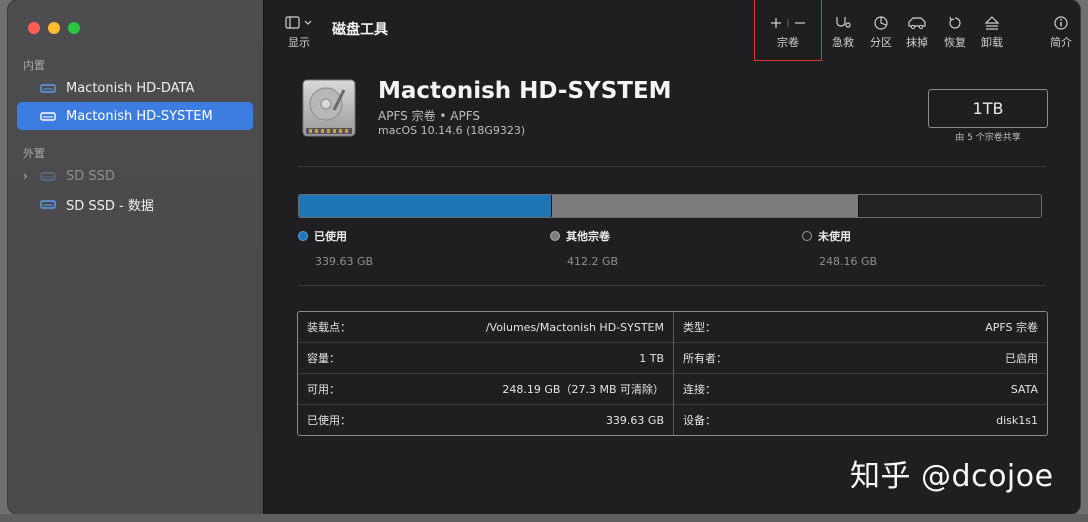 The image size is (1088, 522). Describe the element at coordinates (699, 327) in the screenshot. I see `info-key: 类型：` at that location.